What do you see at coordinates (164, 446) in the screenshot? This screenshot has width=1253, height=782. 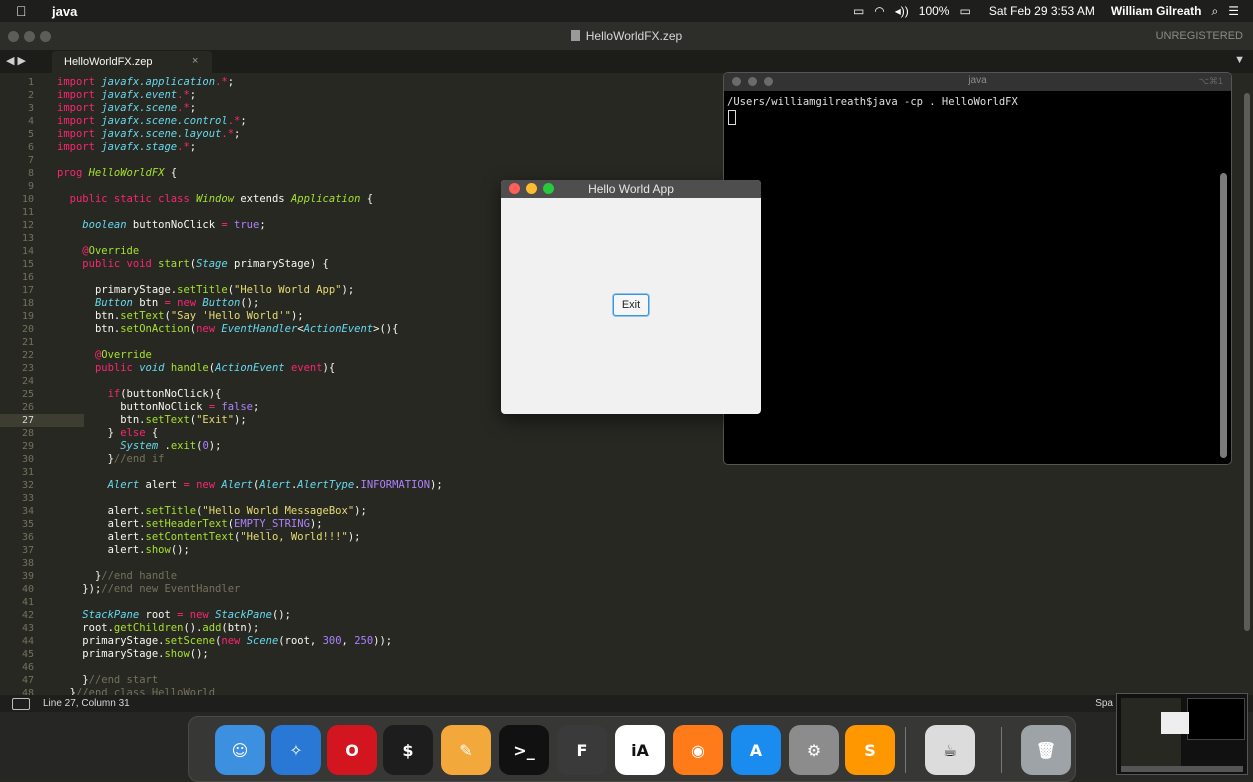 I see `code-token: .` at bounding box center [164, 446].